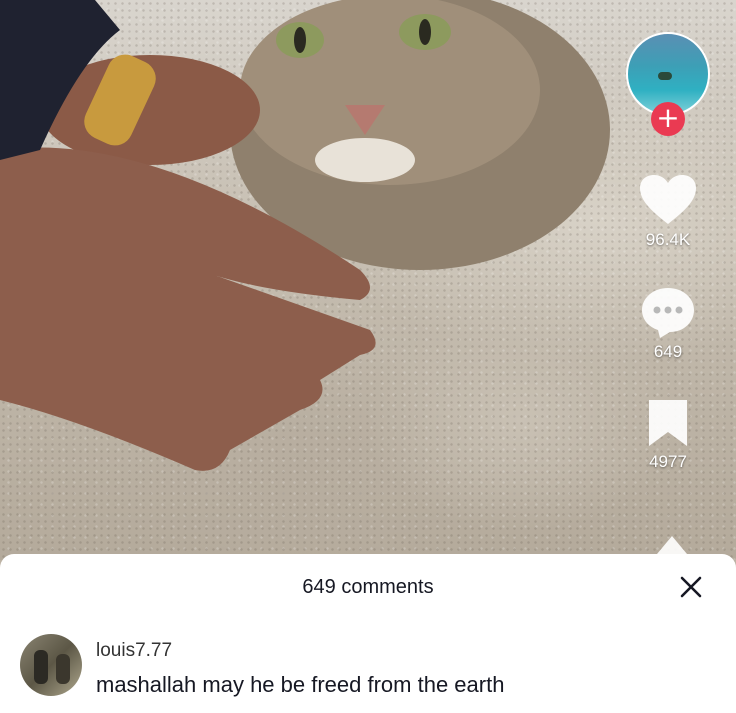 The height and width of the screenshot is (713, 736). What do you see at coordinates (668, 239) in the screenshot?
I see `like-count: 96.4K` at bounding box center [668, 239].